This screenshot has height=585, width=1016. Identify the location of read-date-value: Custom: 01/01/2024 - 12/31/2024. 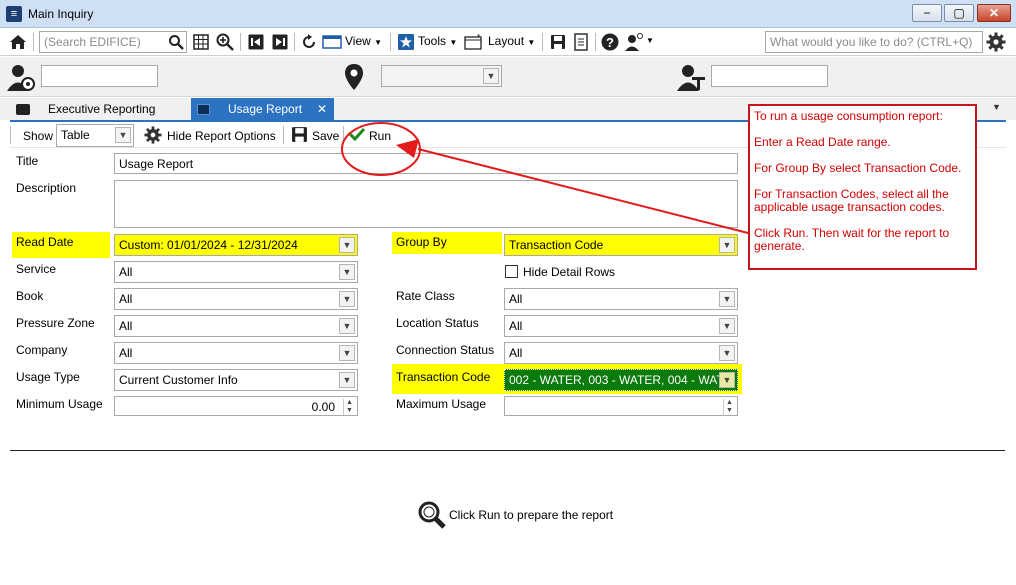
(208, 245).